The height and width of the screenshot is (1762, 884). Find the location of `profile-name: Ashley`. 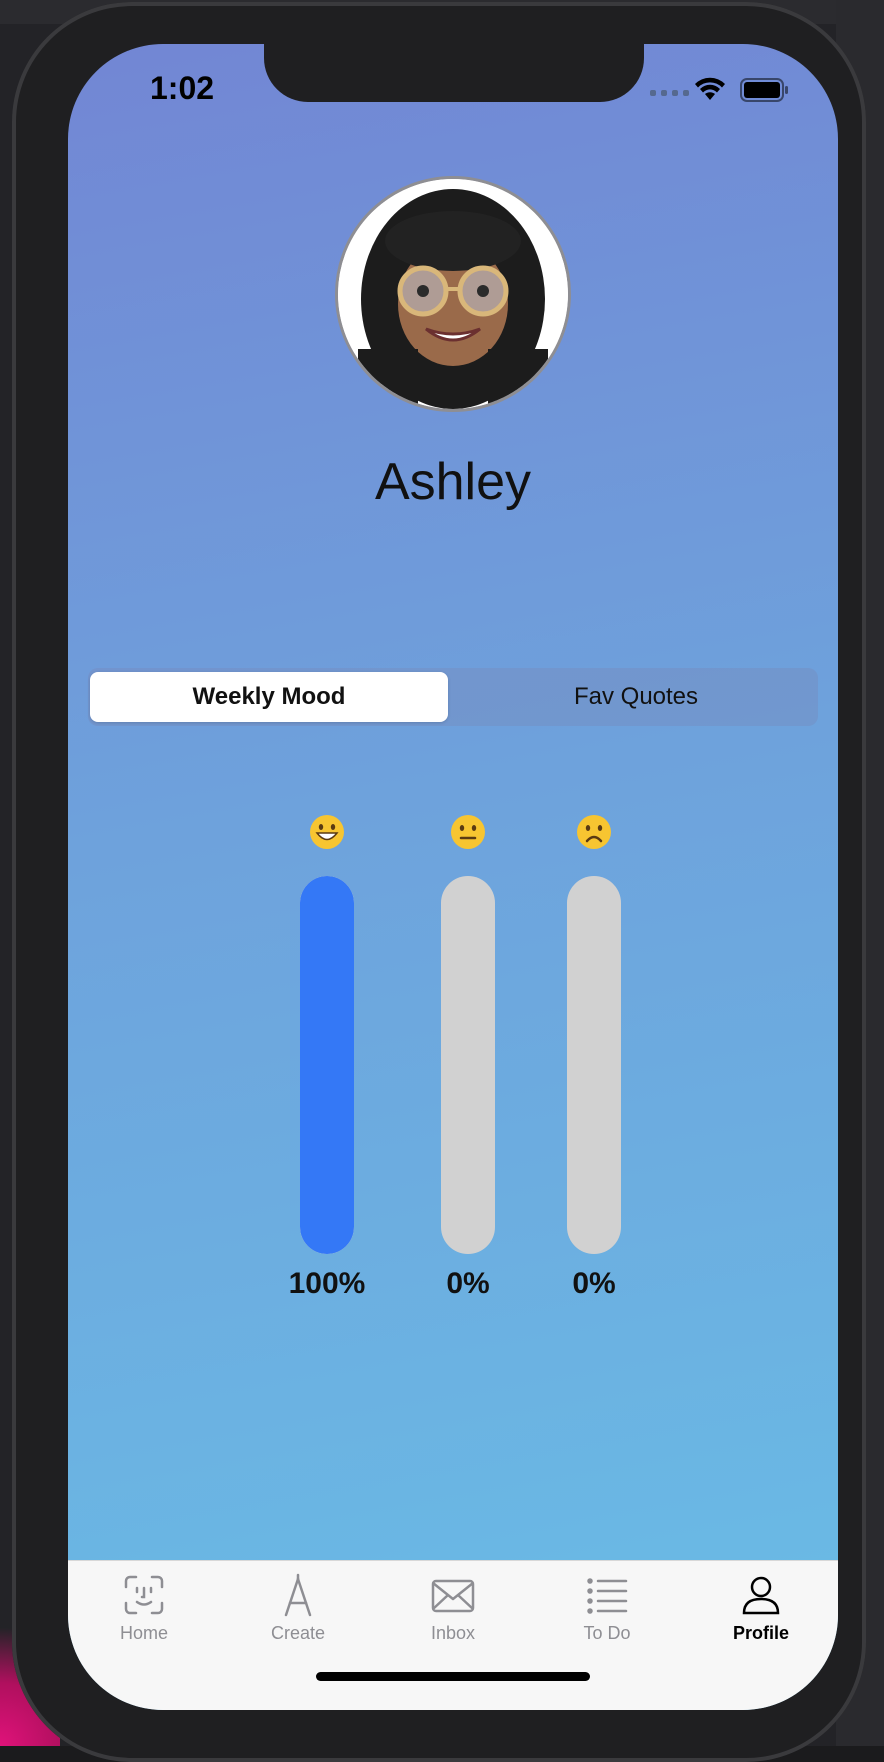

profile-name: Ashley is located at coordinates (453, 482).